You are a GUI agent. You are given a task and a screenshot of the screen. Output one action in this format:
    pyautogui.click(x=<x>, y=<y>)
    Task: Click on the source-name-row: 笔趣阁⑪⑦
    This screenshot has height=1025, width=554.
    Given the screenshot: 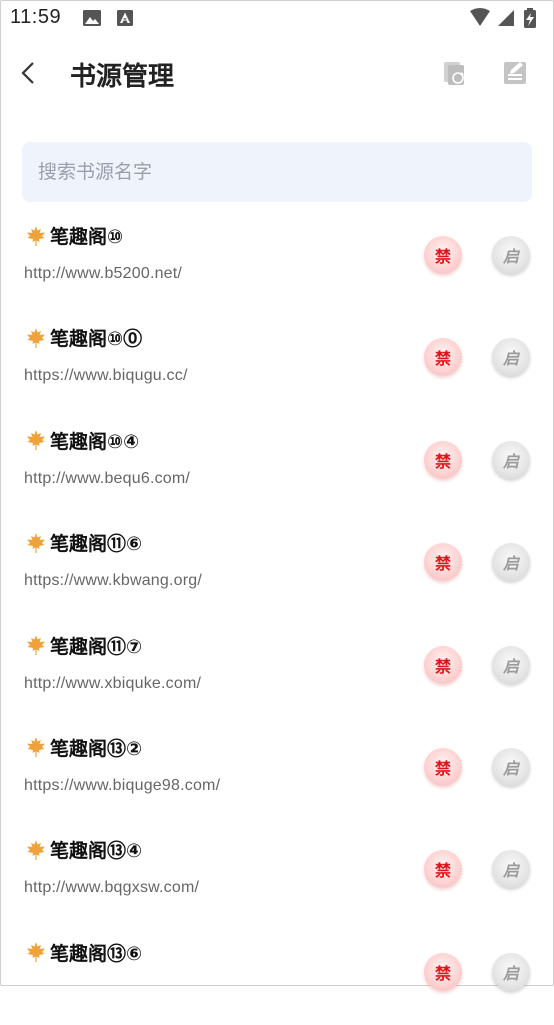 What is the action you would take?
    pyautogui.click(x=83, y=645)
    